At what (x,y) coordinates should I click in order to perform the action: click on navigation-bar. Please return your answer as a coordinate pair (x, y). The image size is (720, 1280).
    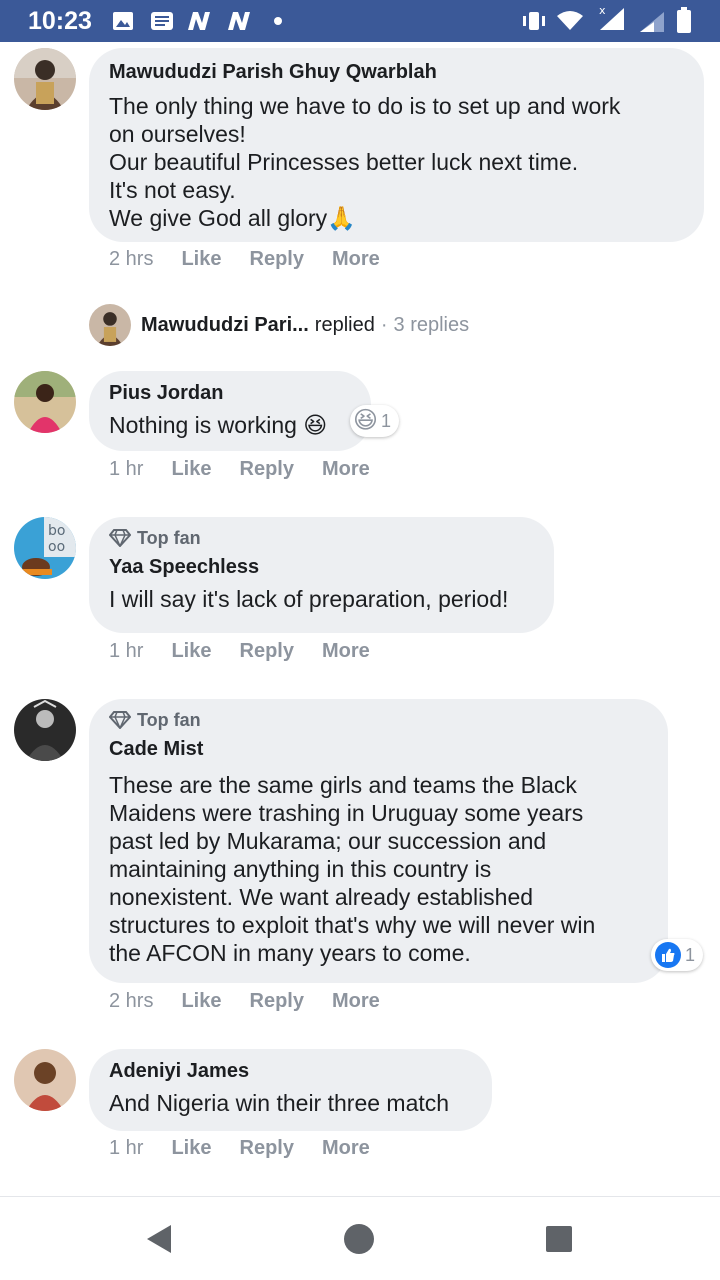
    Looking at the image, I should click on (360, 1238).